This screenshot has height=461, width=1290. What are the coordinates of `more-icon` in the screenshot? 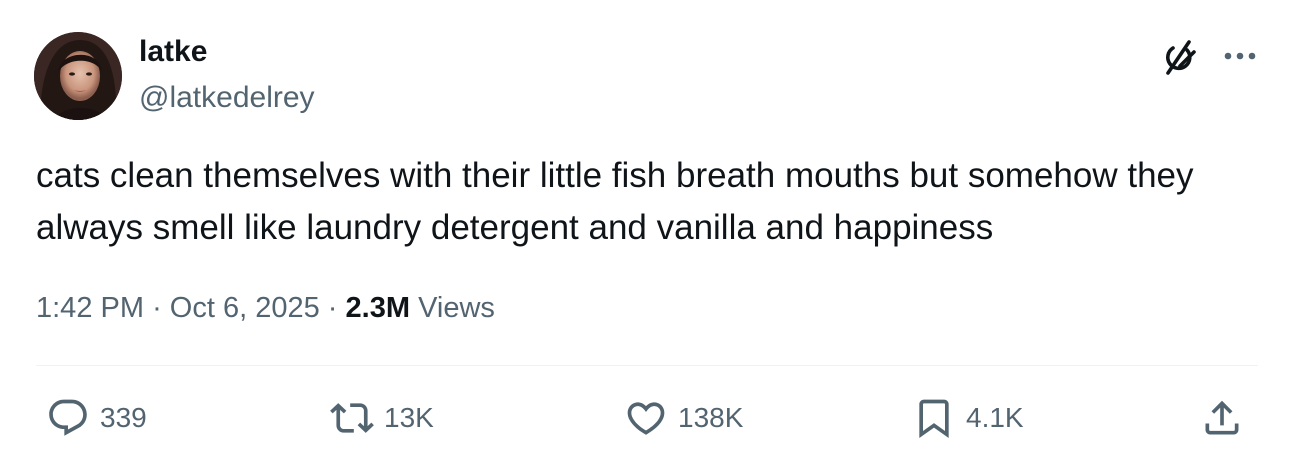 It's located at (1240, 56).